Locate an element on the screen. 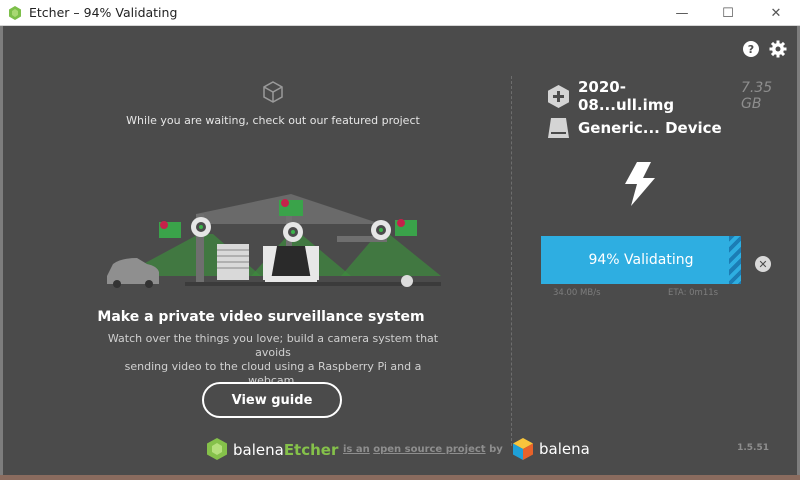 Image resolution: width=800 pixels, height=480 pixels. surveillance-illustration is located at coordinates (274, 241).